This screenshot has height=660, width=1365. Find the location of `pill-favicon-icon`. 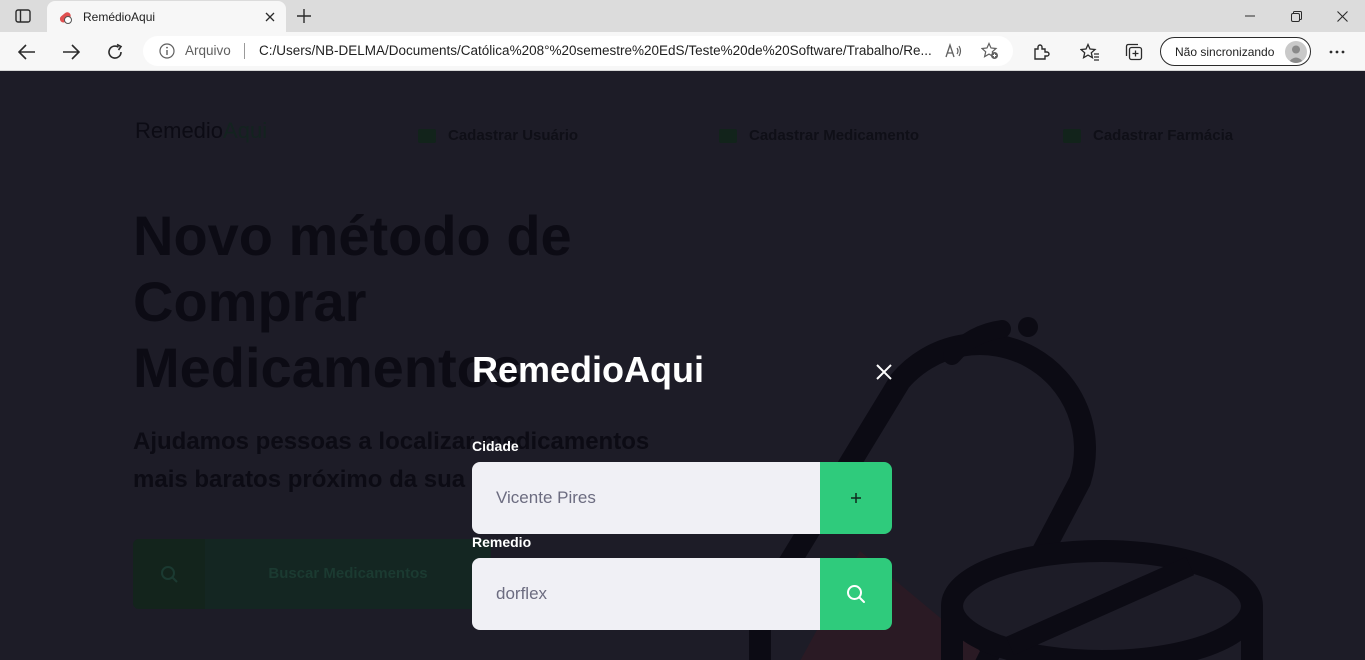

pill-favicon-icon is located at coordinates (65, 17).